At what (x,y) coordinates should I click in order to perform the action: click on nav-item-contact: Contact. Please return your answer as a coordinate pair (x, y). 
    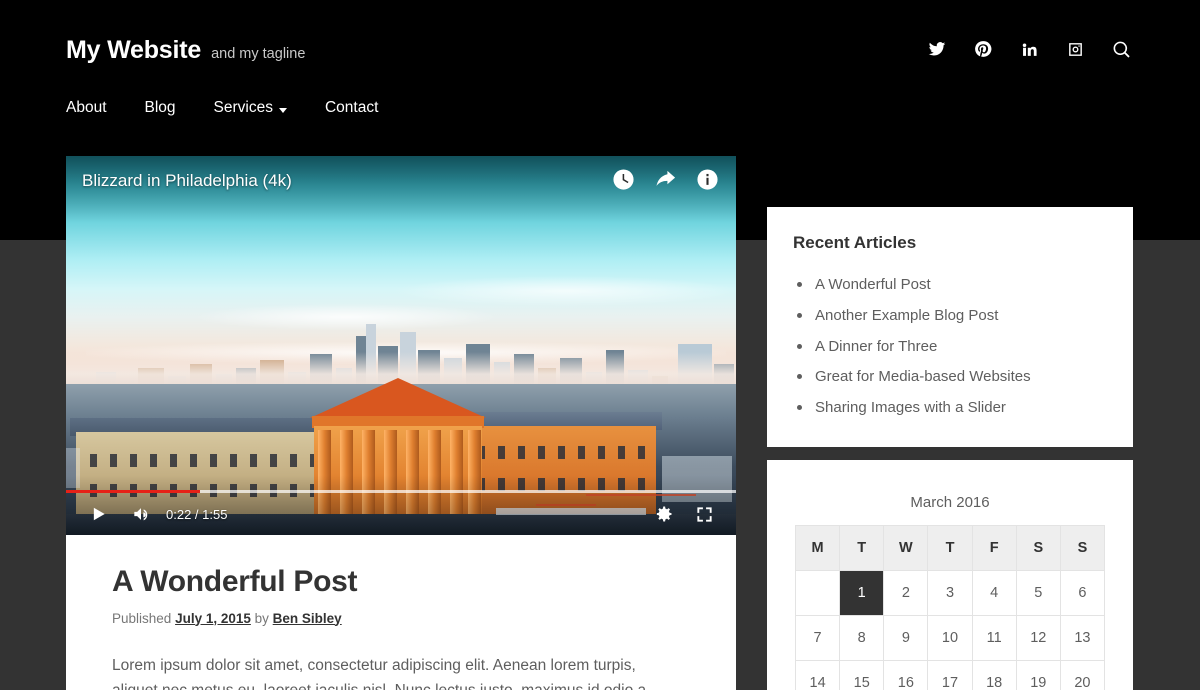
    Looking at the image, I should click on (351, 108).